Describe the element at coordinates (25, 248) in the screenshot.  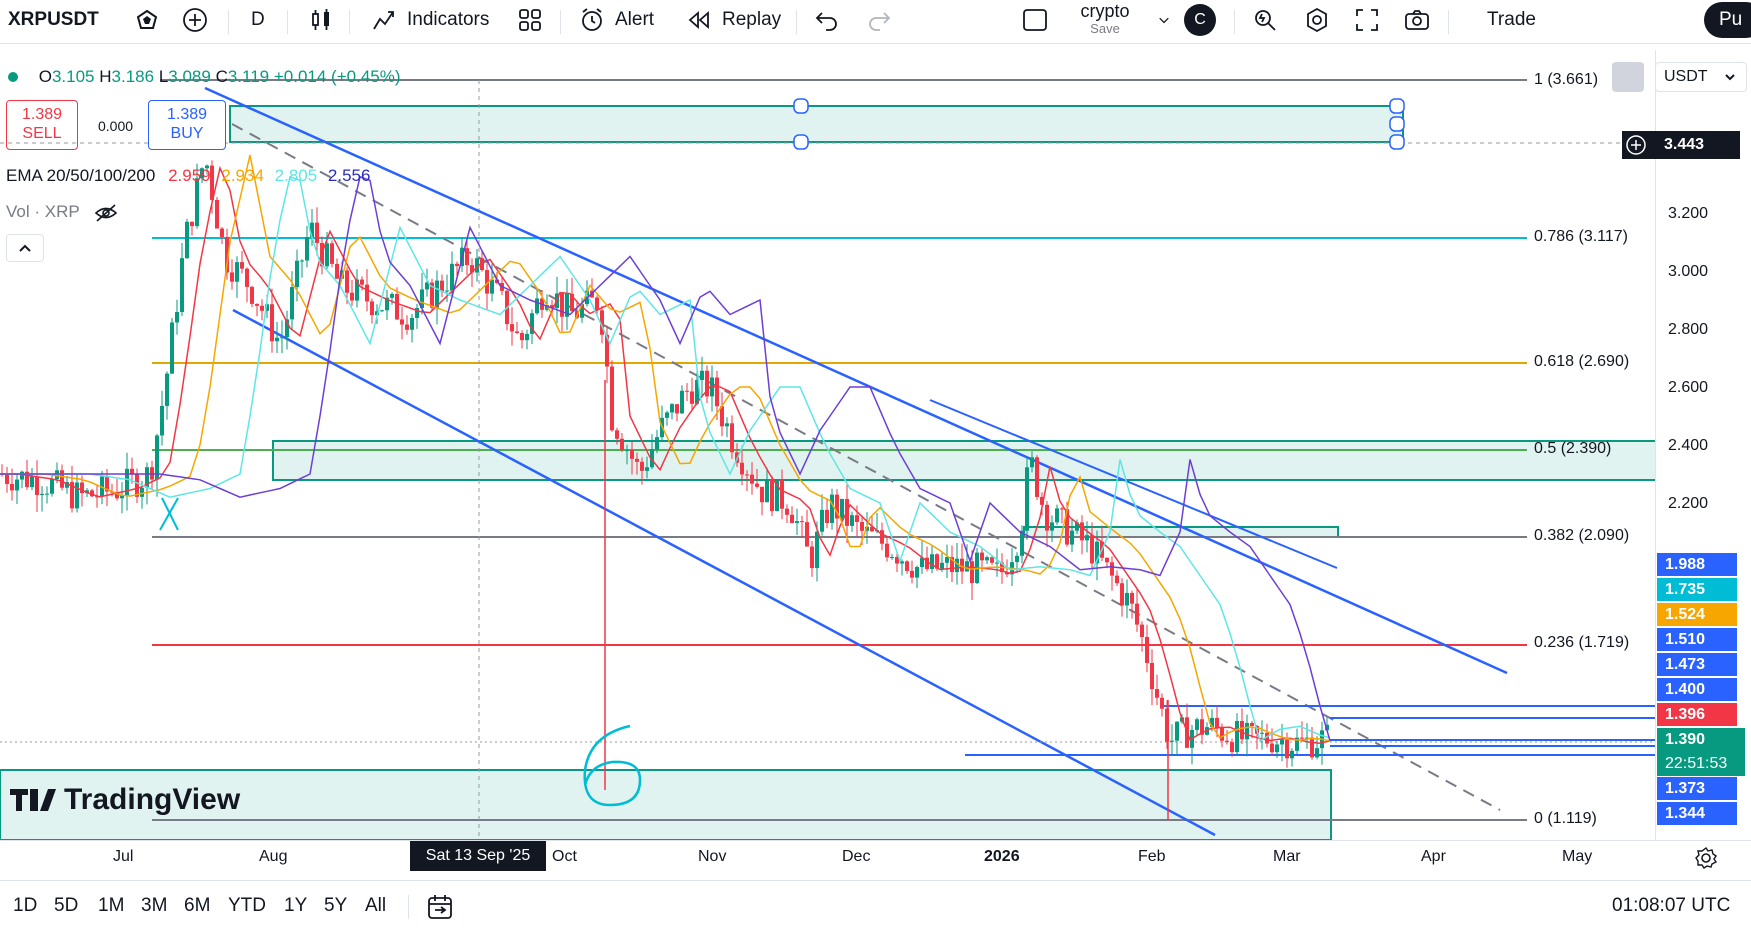
I see `collapse-legend-button` at that location.